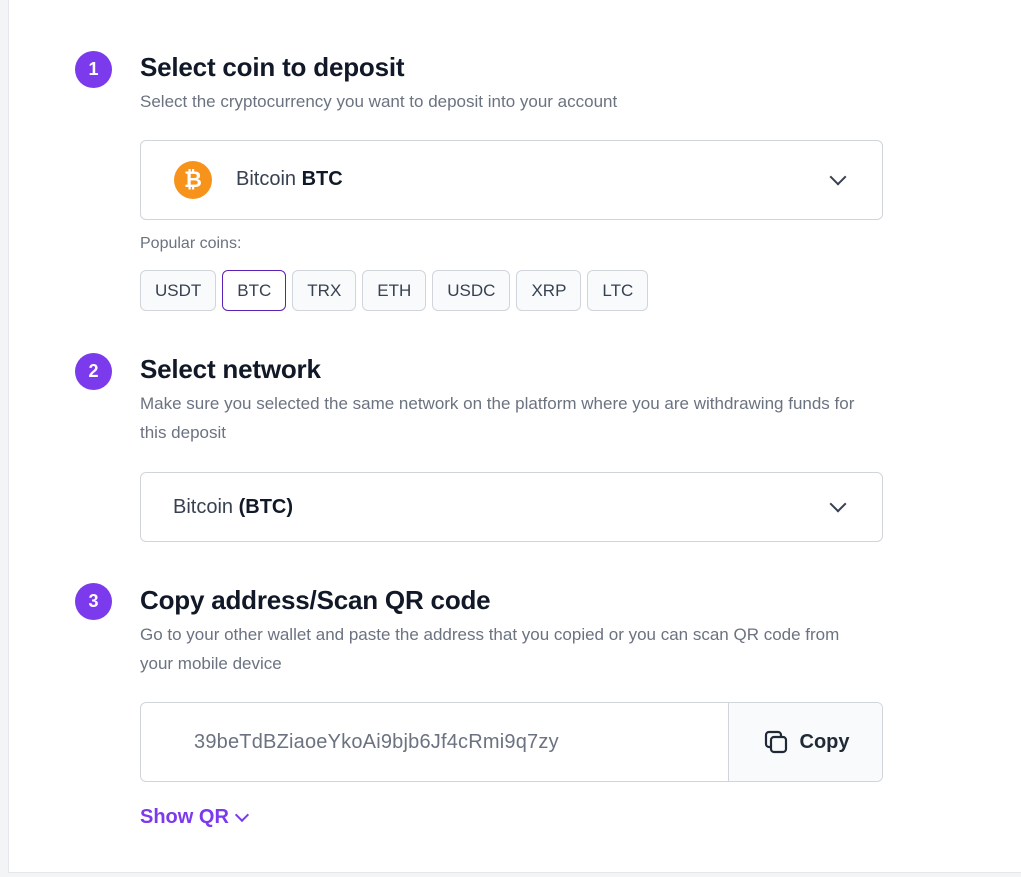  I want to click on show-qr-label: Show QR, so click(184, 817).